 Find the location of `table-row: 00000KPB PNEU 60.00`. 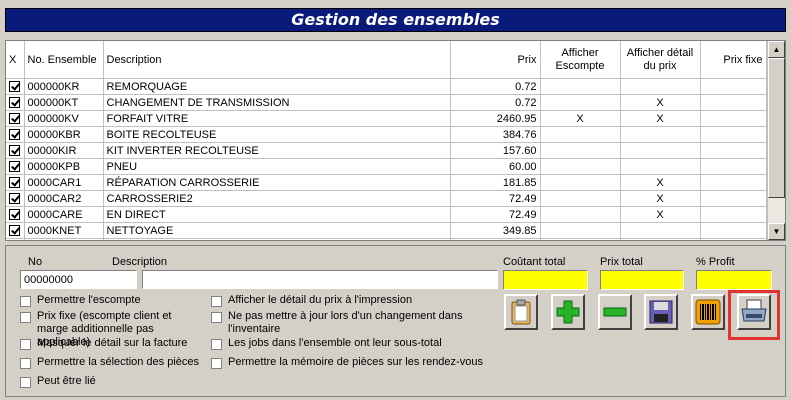

table-row: 00000KPB PNEU 60.00 is located at coordinates (386, 166).